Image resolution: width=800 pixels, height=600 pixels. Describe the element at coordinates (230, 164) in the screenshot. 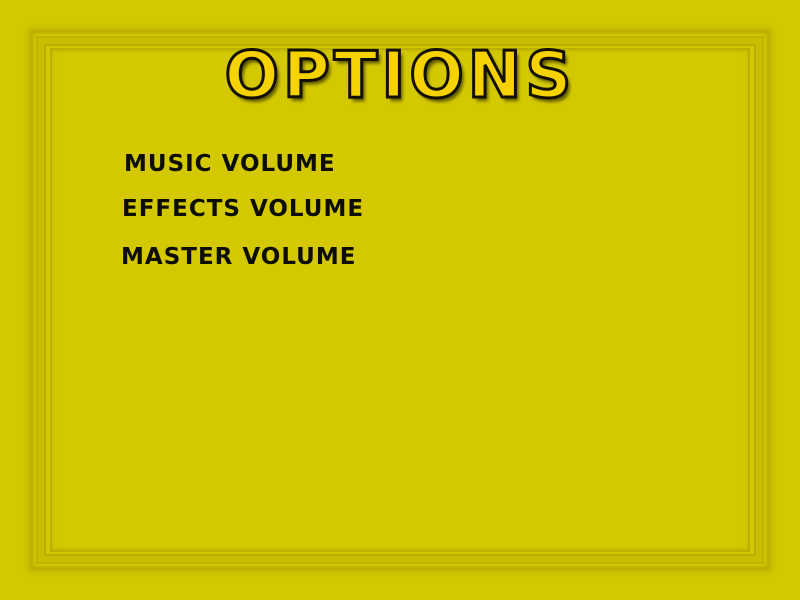

I see `music-volume-option: Music Volume` at that location.